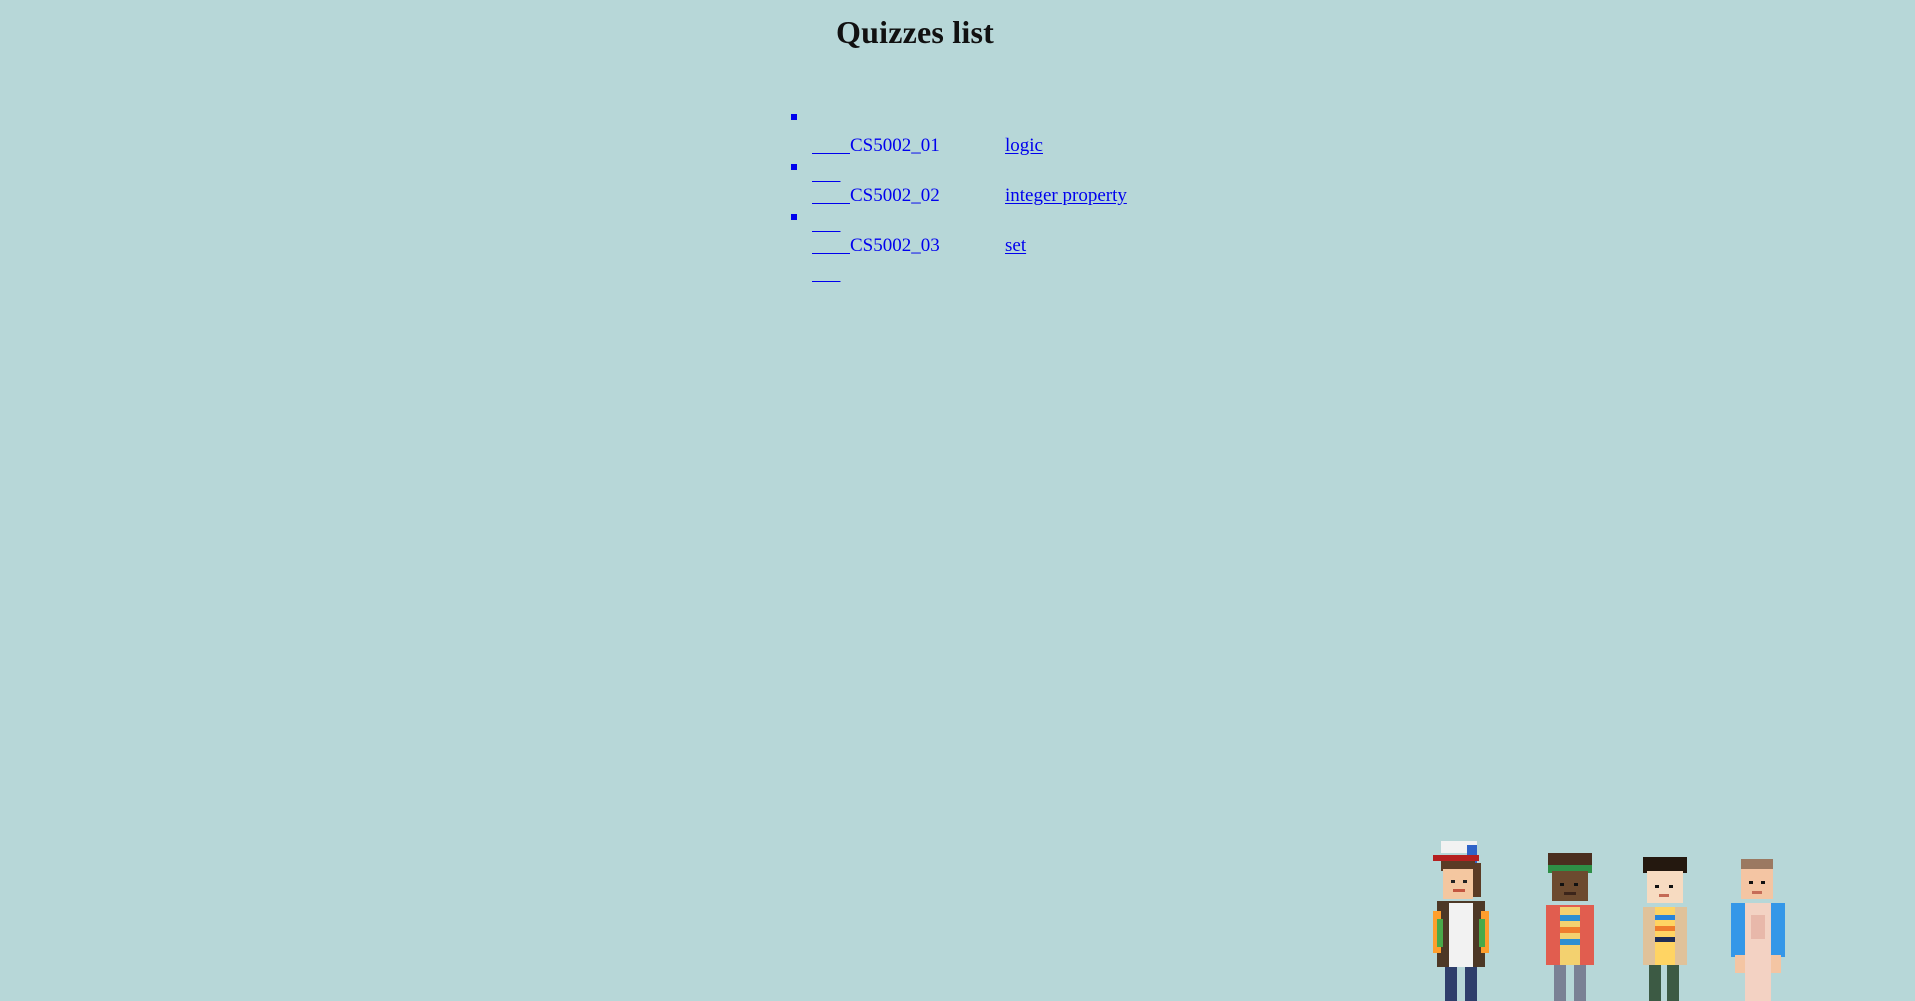  I want to click on quiz-topic: integer property, so click(1066, 195).